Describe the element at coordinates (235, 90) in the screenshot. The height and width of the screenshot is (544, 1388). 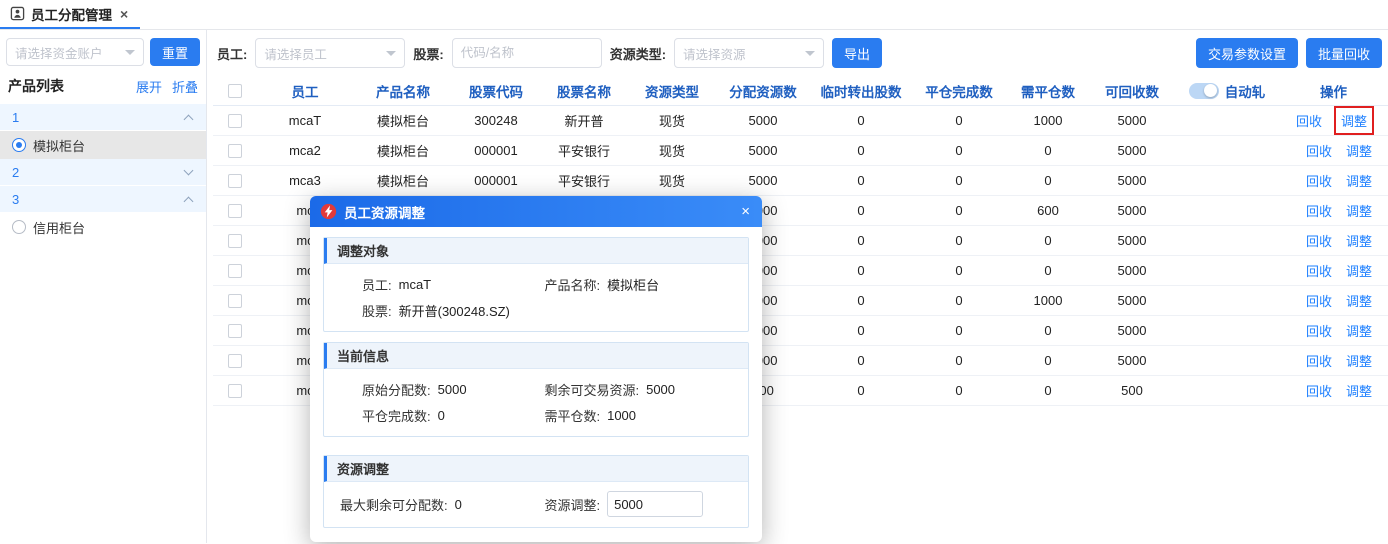
I see `select-all-checkbox` at that location.